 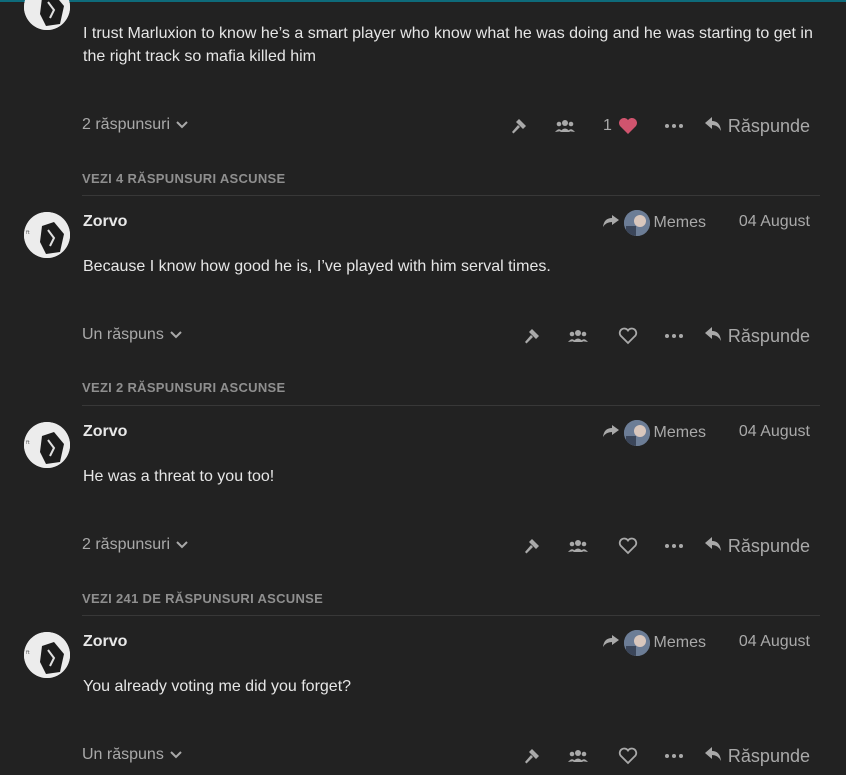 What do you see at coordinates (607, 125) in the screenshot?
I see `like-count: 1` at bounding box center [607, 125].